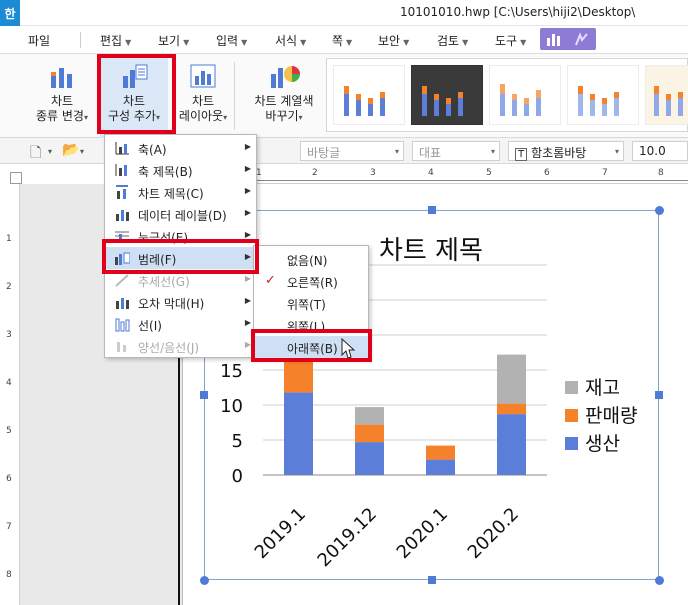  What do you see at coordinates (348, 348) in the screenshot?
I see `mouse-cursor-icon` at bounding box center [348, 348].